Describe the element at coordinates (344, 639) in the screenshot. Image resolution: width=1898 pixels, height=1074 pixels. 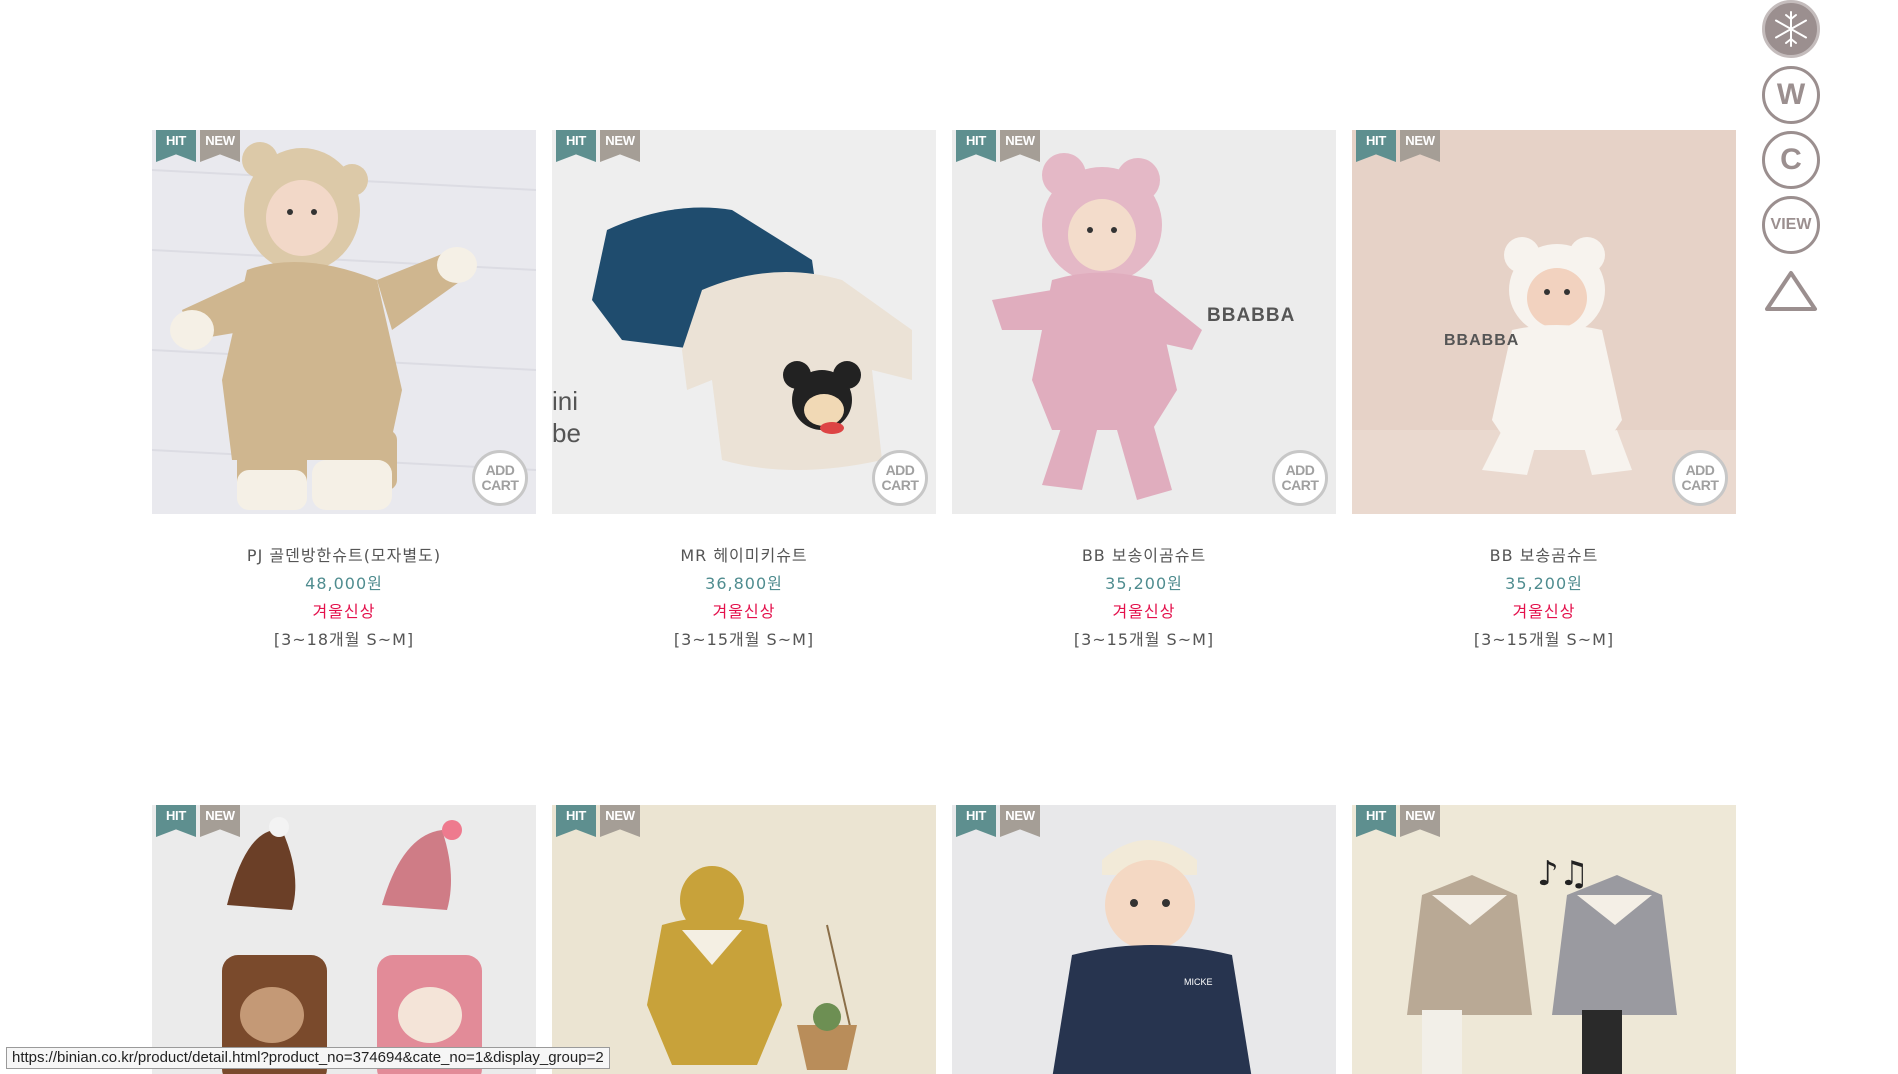
I see `product-size: [3~18개월 S~M]` at that location.